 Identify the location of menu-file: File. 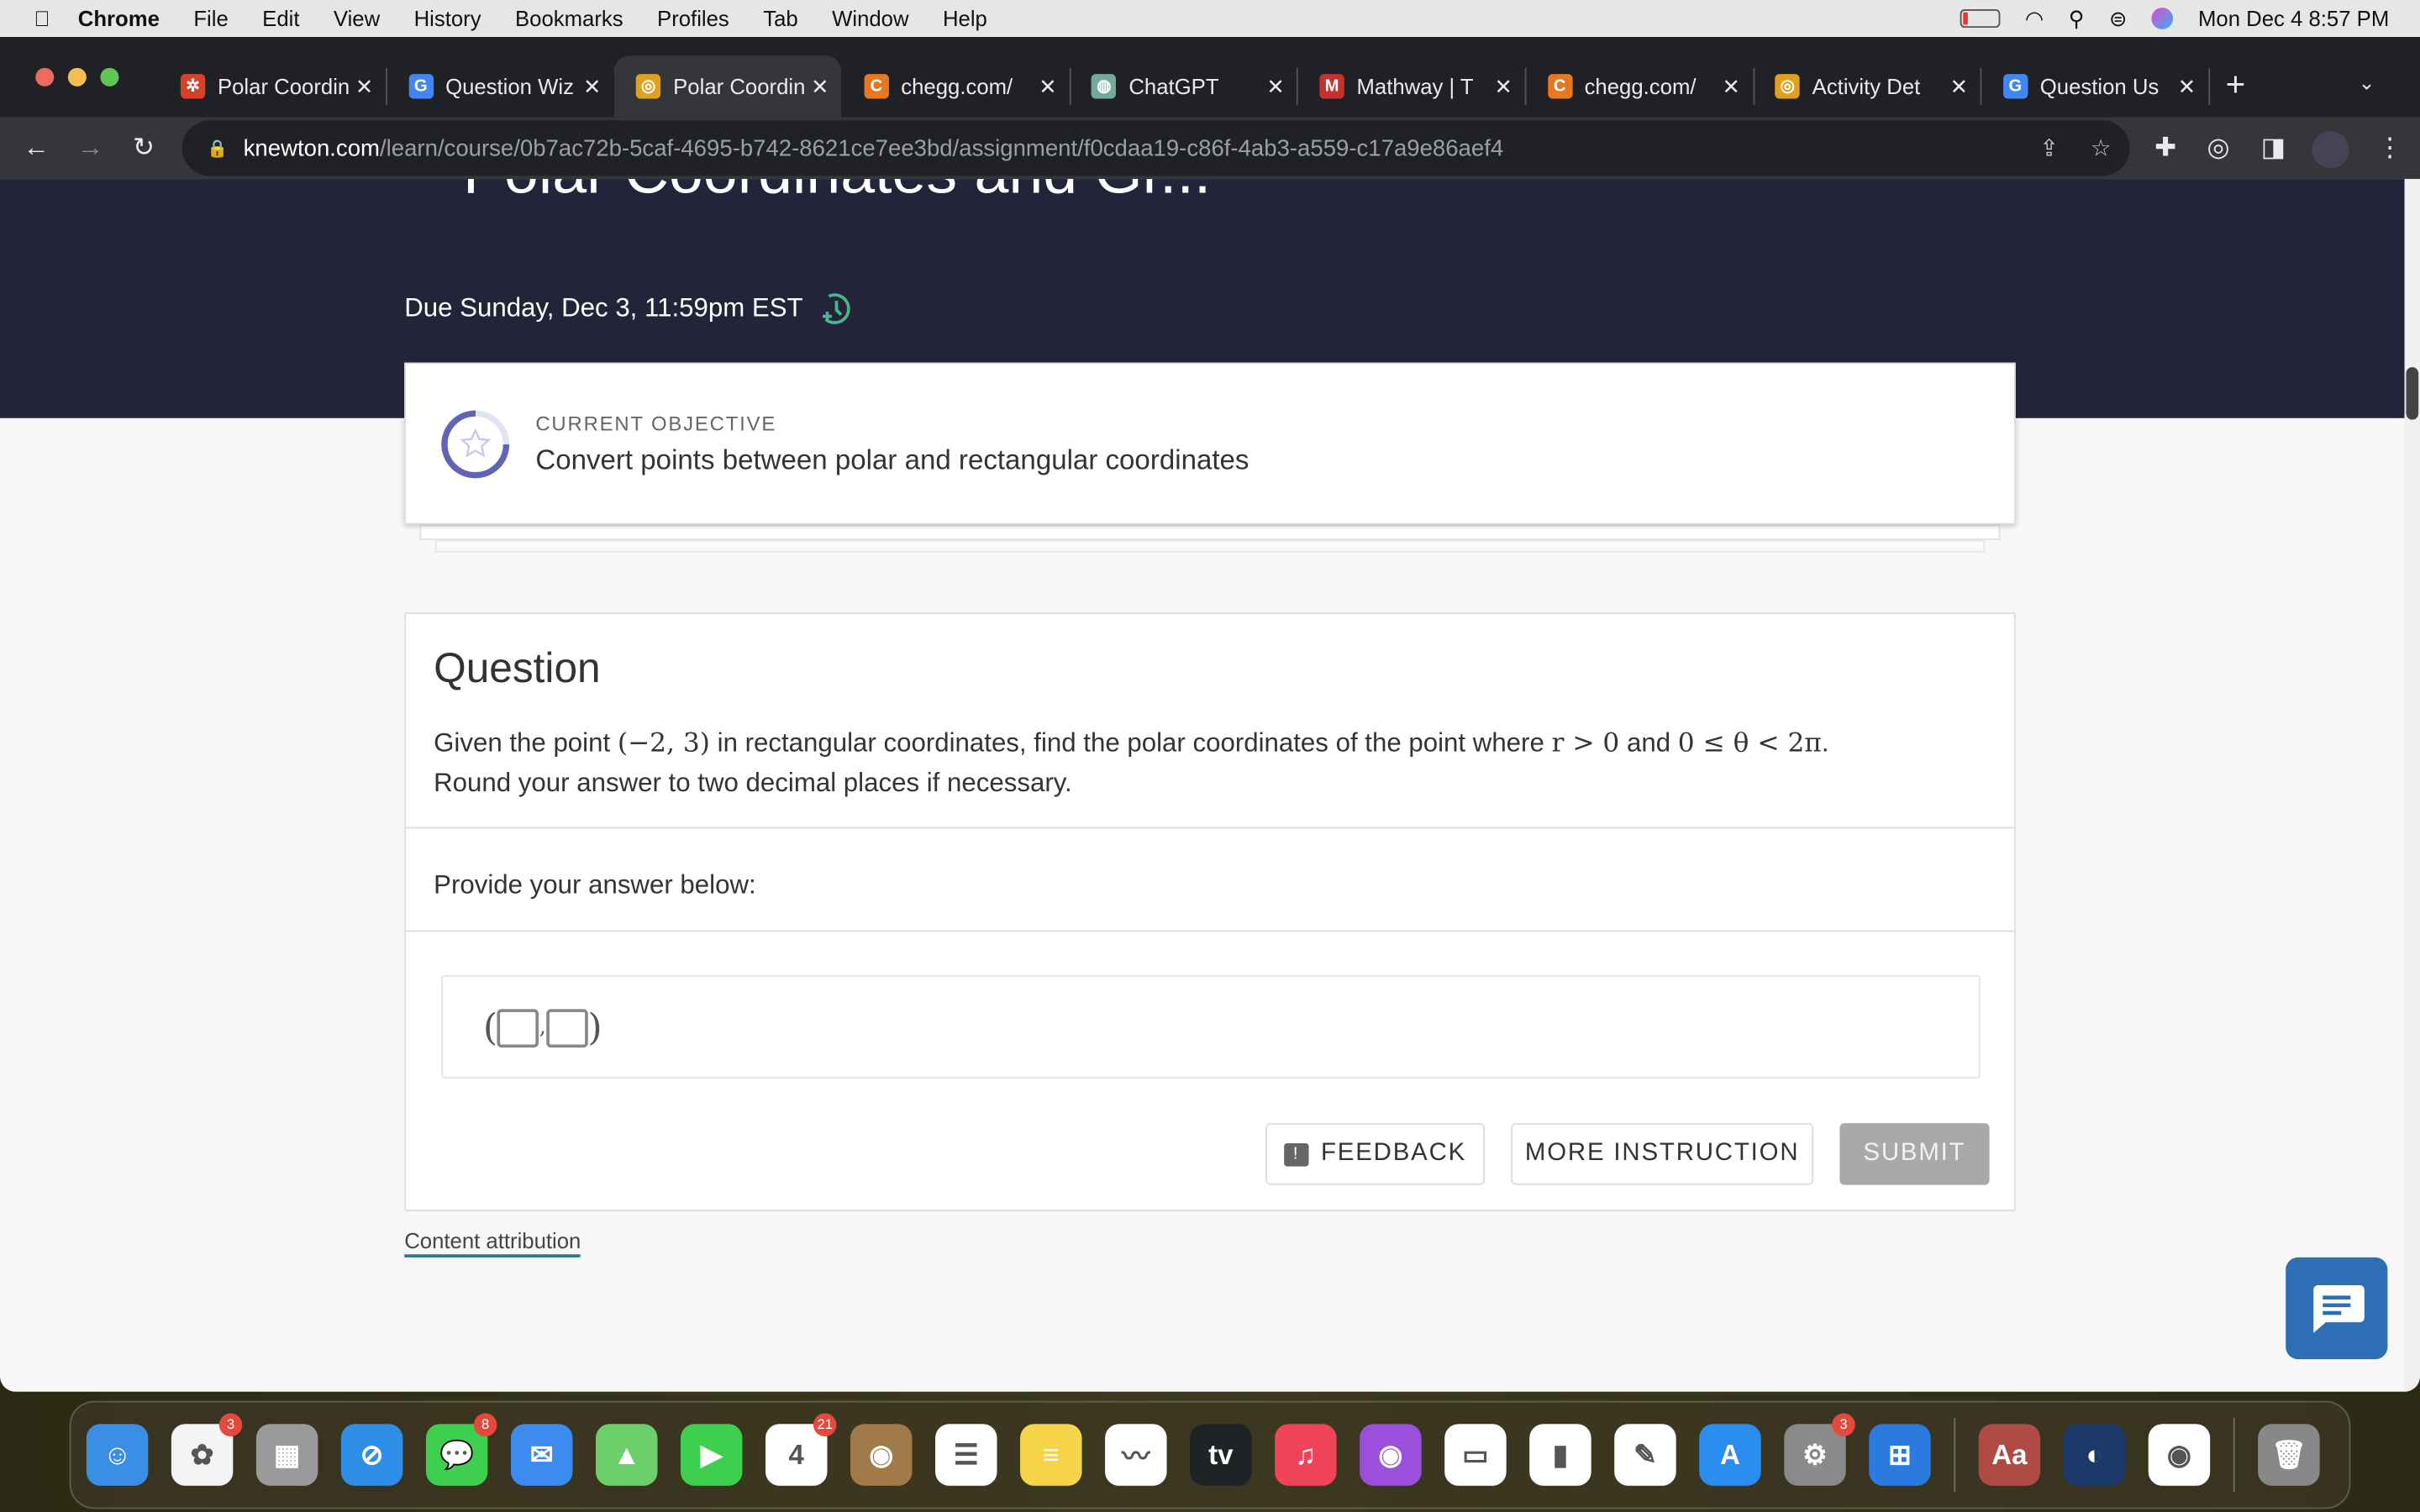
(210, 18).